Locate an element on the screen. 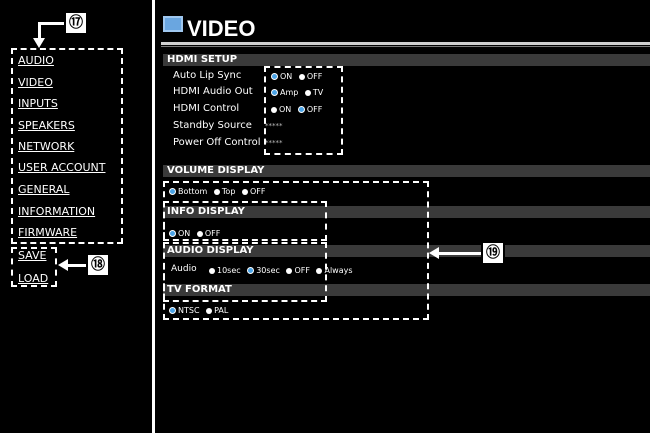 The height and width of the screenshot is (433, 650). label-hdmi-control: HDMI Control is located at coordinates (206, 108).